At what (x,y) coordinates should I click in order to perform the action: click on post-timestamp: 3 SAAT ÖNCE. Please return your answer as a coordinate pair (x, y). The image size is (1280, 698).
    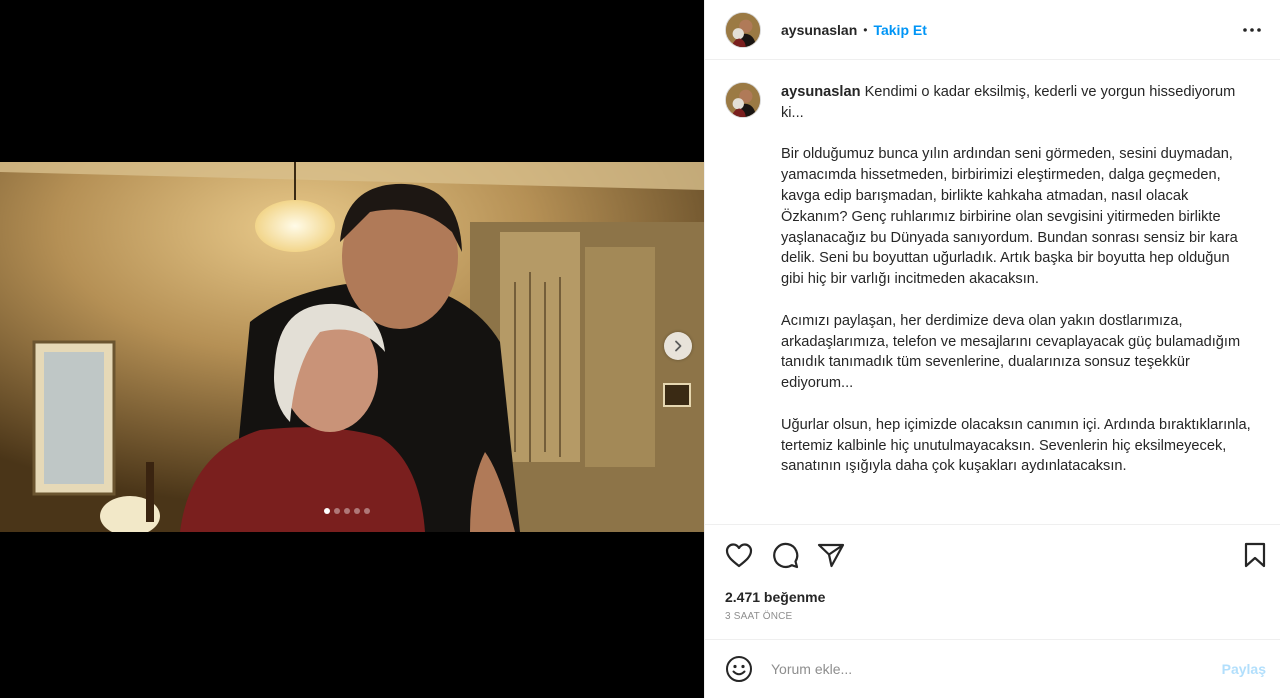
    Looking at the image, I should click on (758, 616).